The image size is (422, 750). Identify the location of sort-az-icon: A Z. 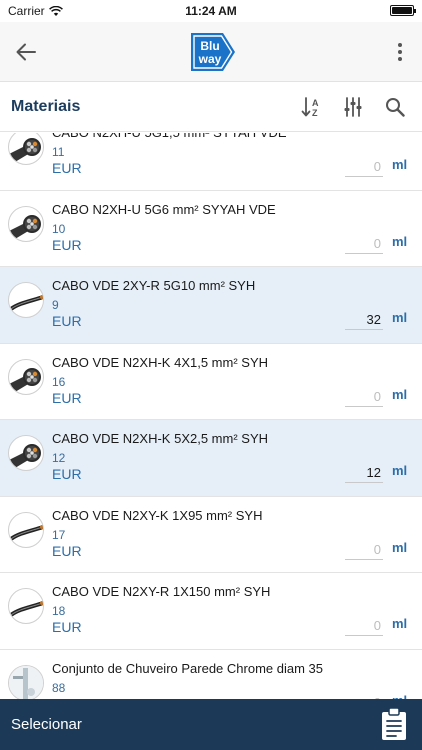
(310, 107).